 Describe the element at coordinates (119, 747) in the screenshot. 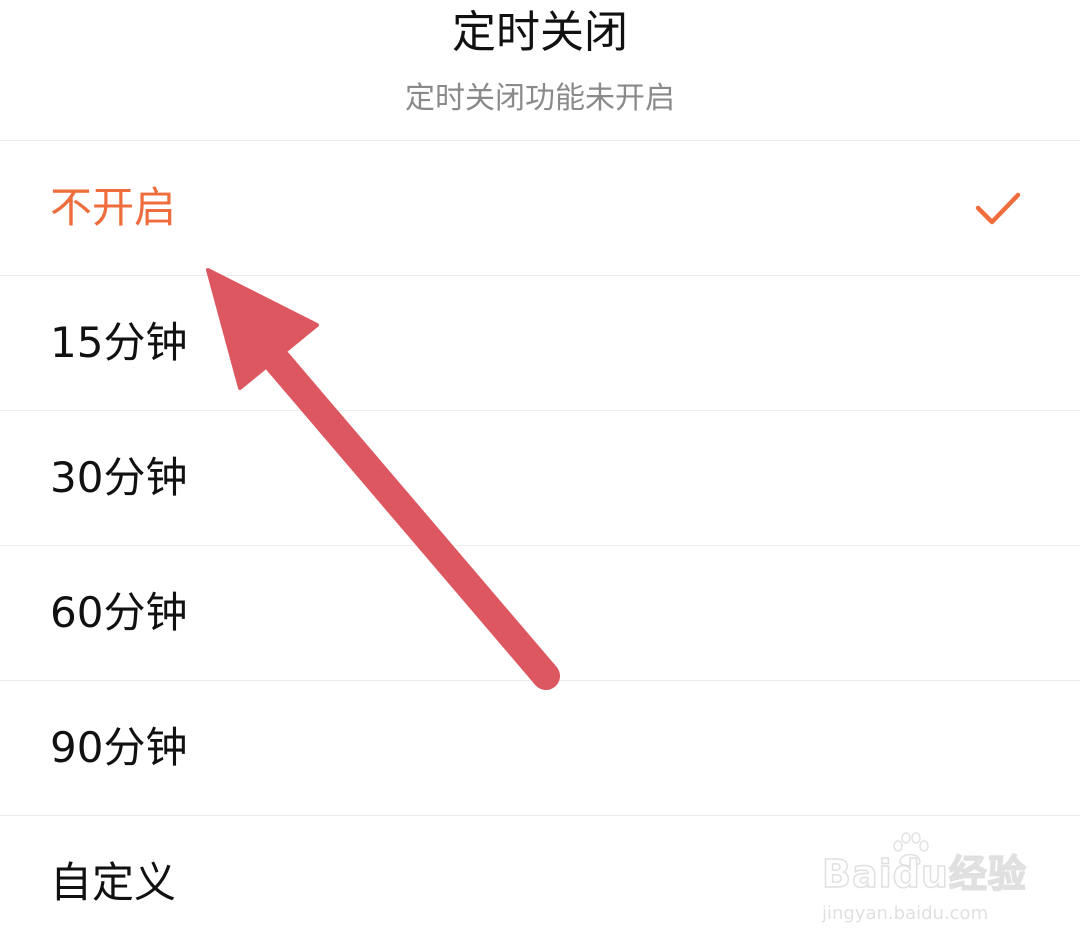

I see `option-label: 90分钟` at that location.